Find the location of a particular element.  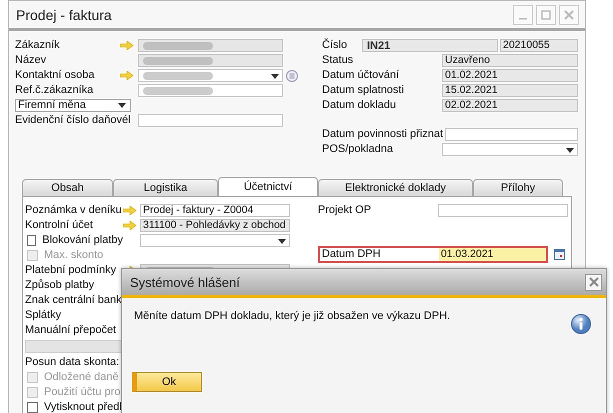

field-label: POS/pokladna is located at coordinates (357, 149).